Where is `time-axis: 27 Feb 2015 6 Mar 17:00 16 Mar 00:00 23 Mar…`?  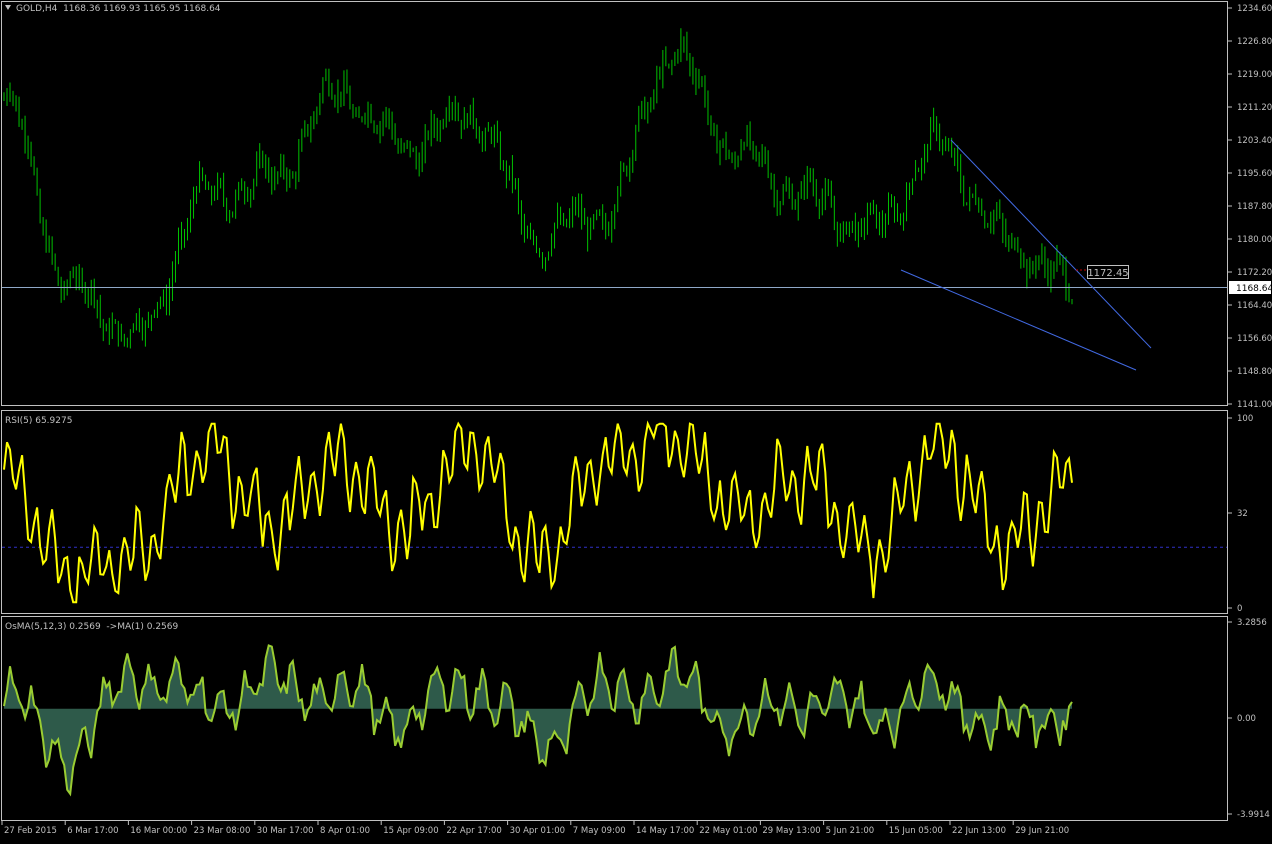 time-axis: 27 Feb 2015 6 Mar 17:00 16 Mar 00:00 23 Mar… is located at coordinates (535, 828).